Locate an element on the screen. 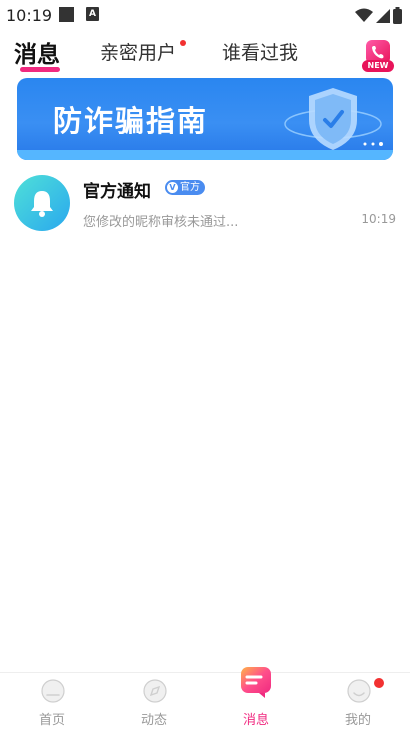 The width and height of the screenshot is (410, 730). system-icons is located at coordinates (378, 15).